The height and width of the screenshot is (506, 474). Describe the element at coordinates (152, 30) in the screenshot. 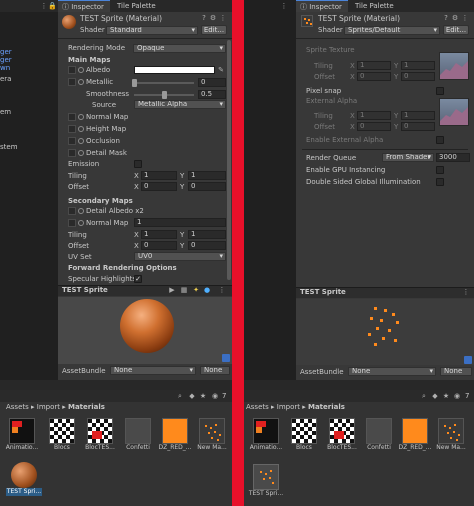

I see `shader-dropdown: Standard ▾` at that location.